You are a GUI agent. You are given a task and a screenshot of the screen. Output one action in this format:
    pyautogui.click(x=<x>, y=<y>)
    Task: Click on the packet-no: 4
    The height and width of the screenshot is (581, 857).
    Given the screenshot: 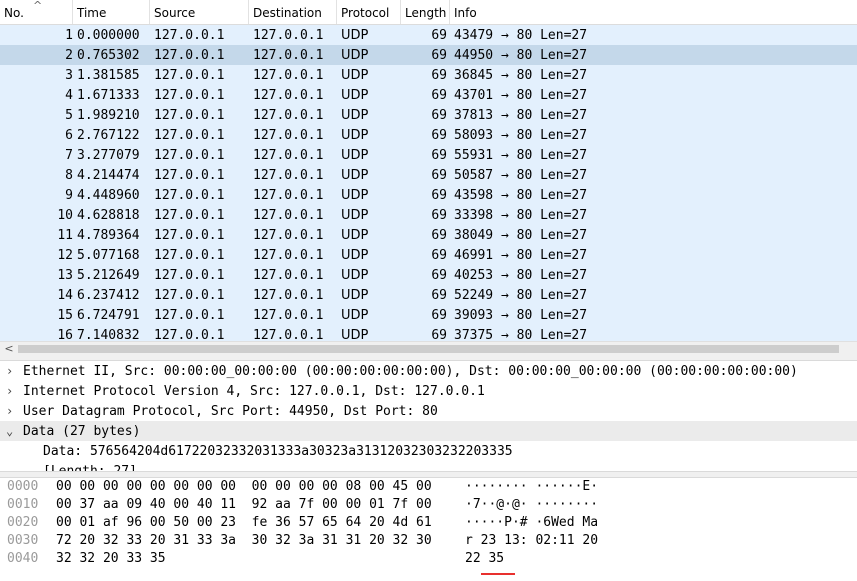 What is the action you would take?
    pyautogui.click(x=69, y=95)
    